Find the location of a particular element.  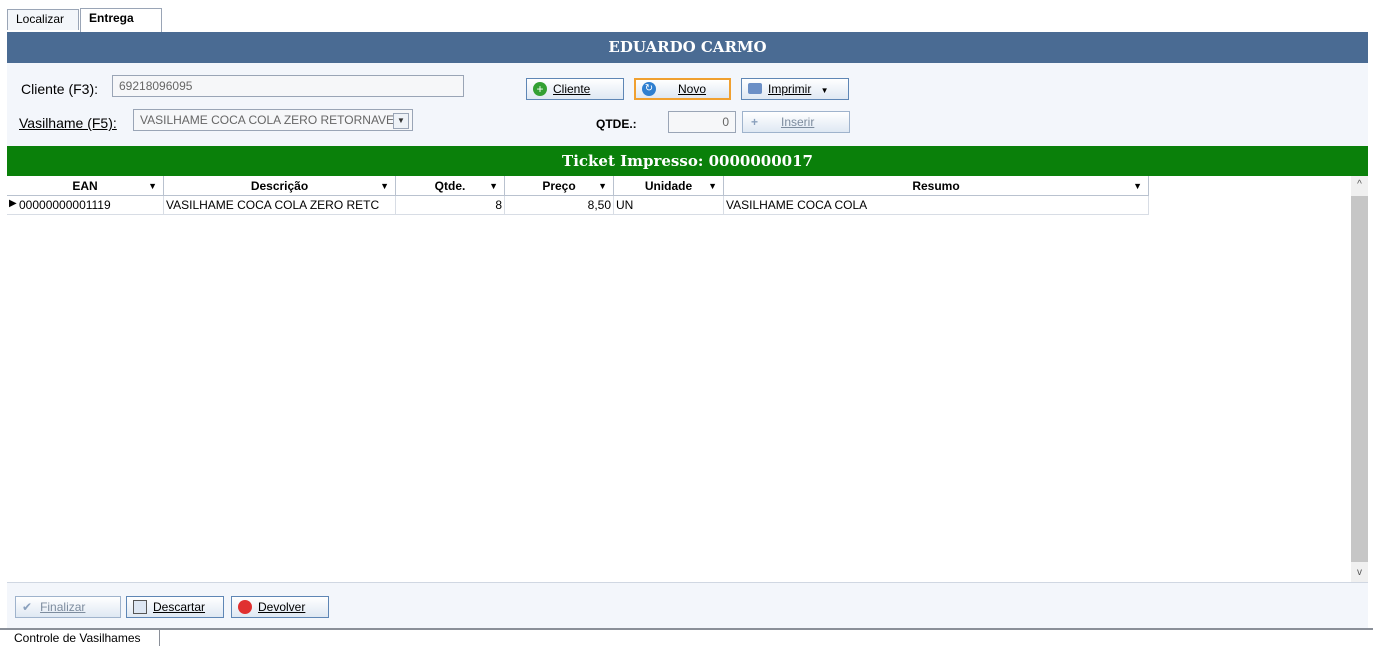

cell-ean: 00000000001119 is located at coordinates (85, 205).